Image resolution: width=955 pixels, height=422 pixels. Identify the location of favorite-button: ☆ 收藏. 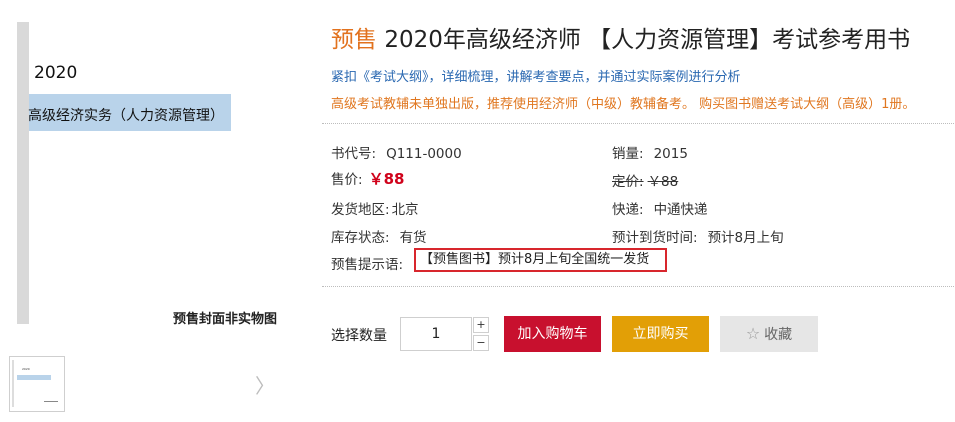
(769, 334).